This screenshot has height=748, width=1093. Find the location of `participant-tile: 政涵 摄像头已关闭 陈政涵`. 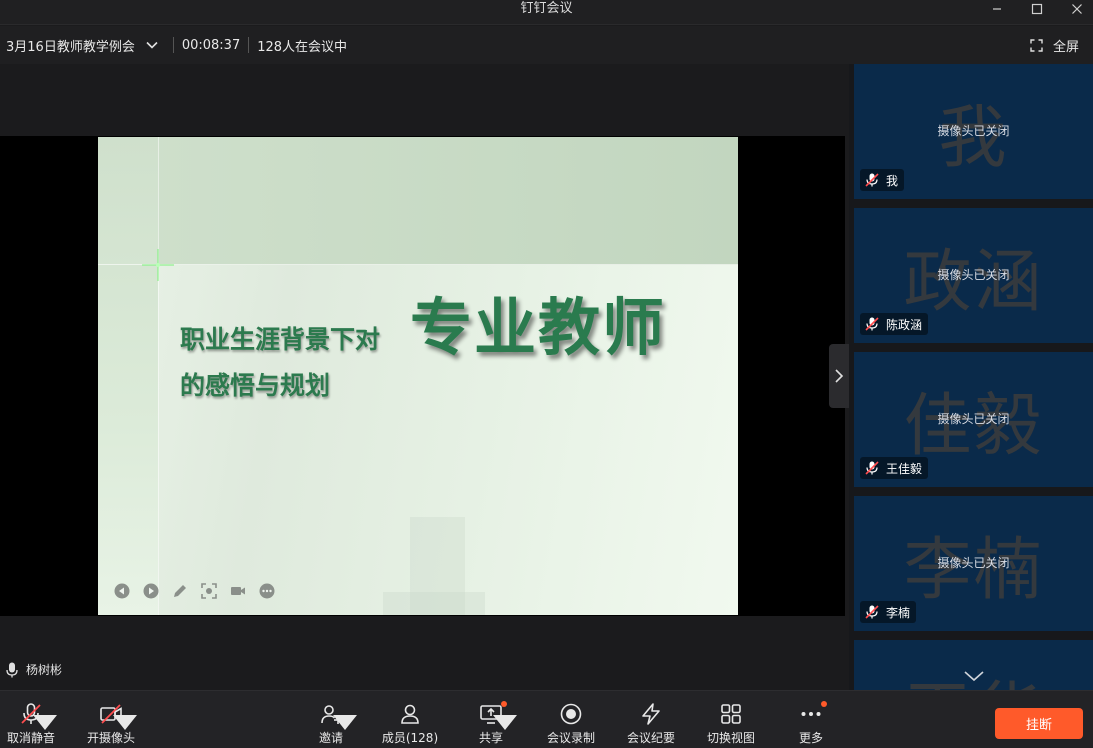

participant-tile: 政涵 摄像头已关闭 陈政涵 is located at coordinates (973, 275).